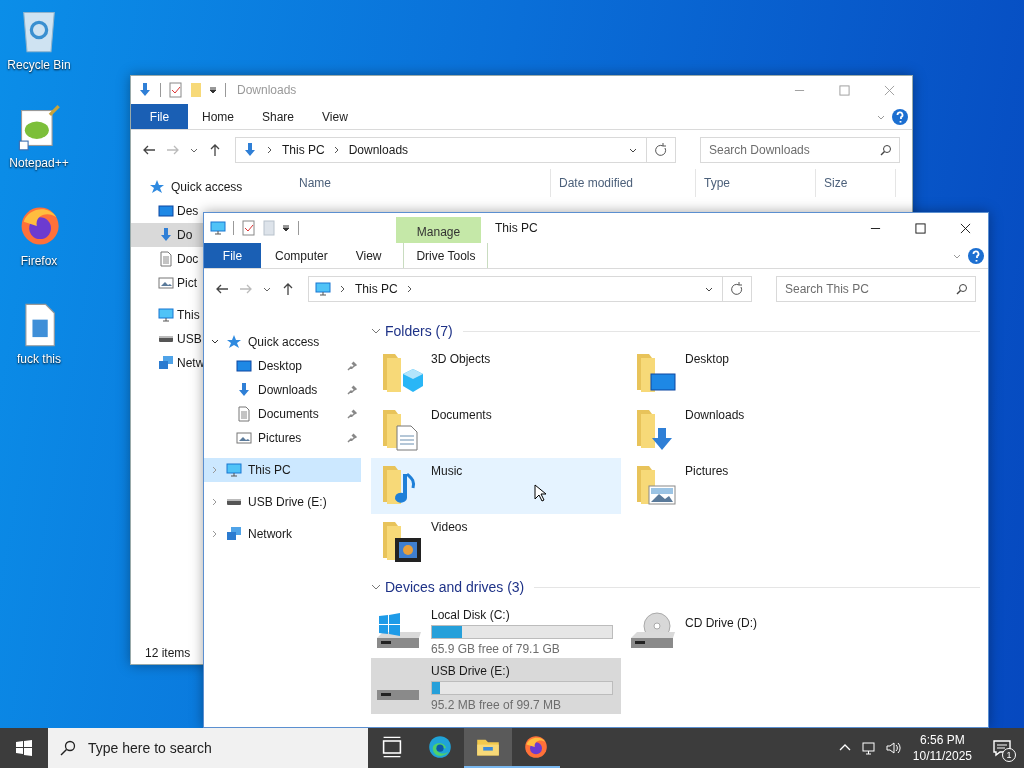 Image resolution: width=1024 pixels, height=768 pixels. I want to click on context-tab-group: Manage, so click(438, 230).